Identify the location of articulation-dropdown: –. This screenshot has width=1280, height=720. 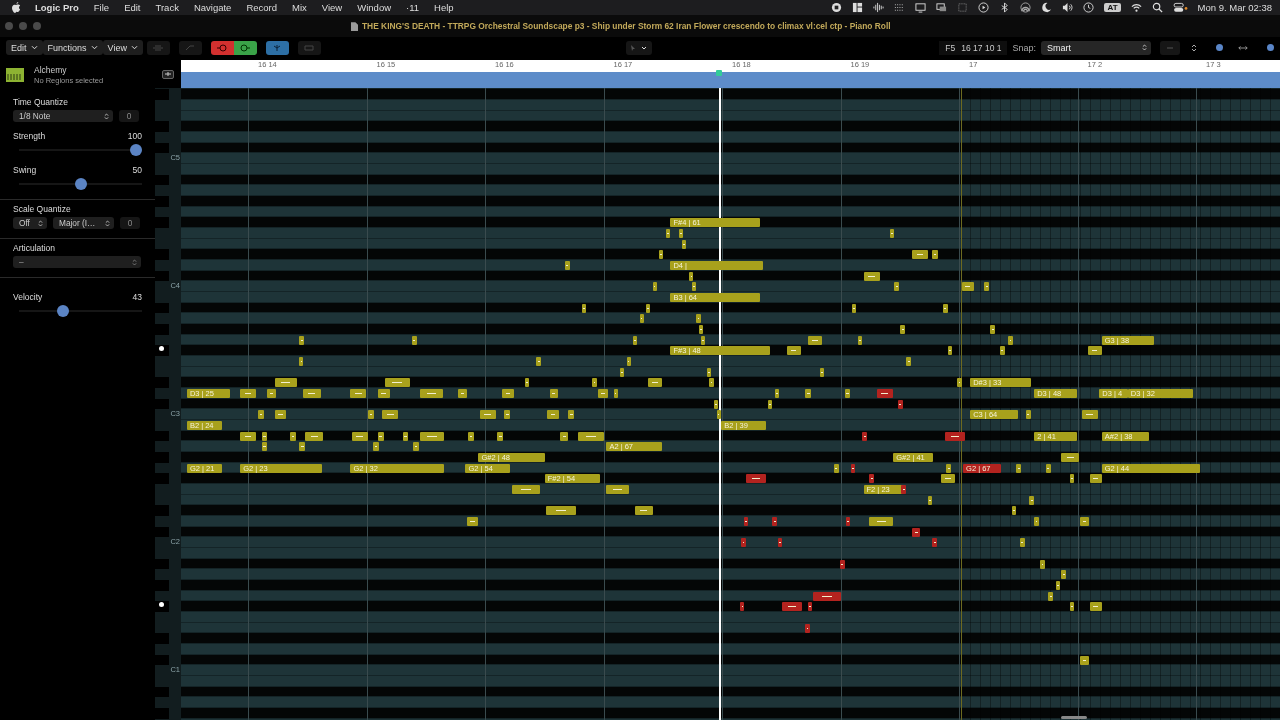
(77, 262).